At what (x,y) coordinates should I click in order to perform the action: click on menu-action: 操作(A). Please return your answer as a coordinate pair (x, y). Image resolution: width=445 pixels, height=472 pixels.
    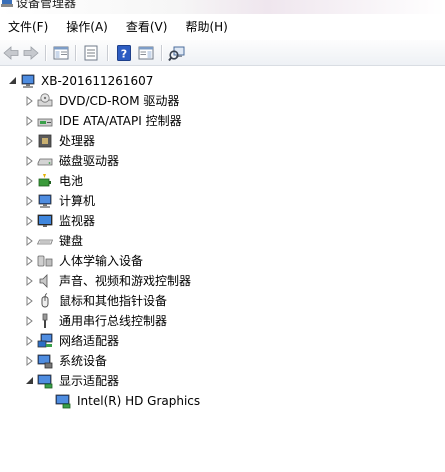
    Looking at the image, I should click on (87, 27).